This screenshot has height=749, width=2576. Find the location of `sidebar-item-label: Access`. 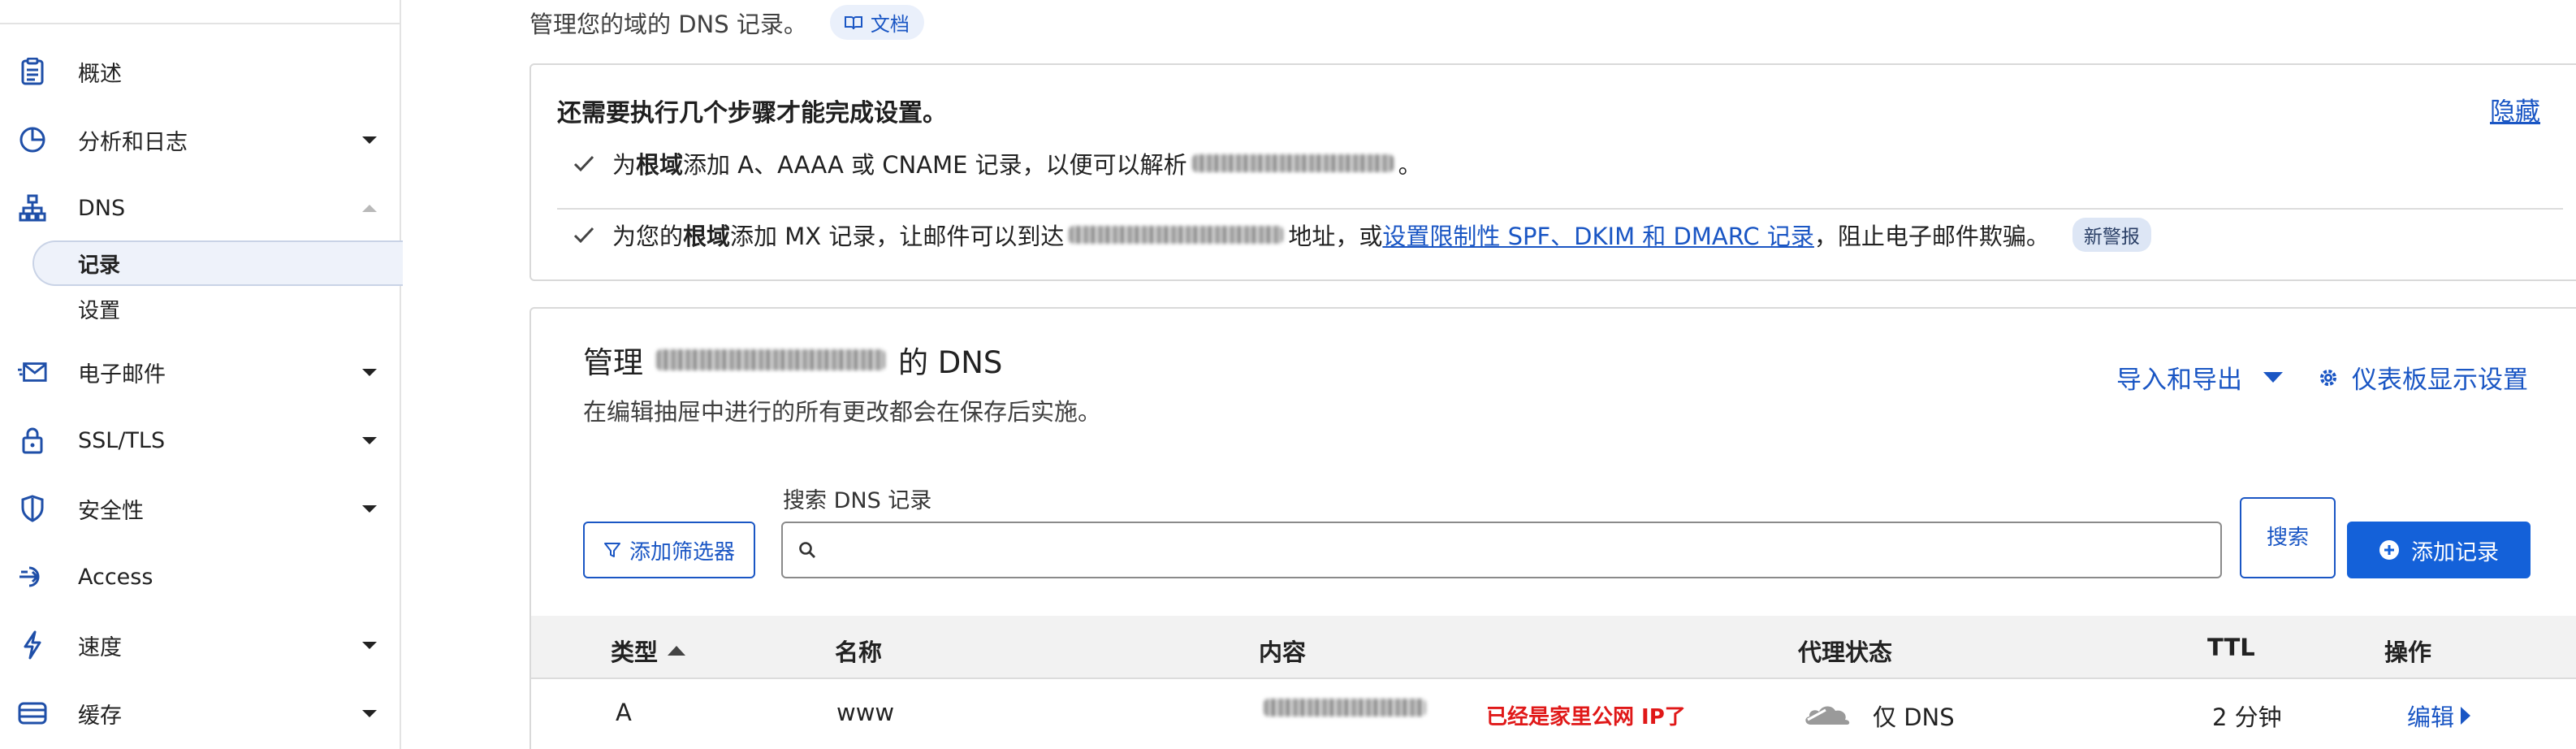

sidebar-item-label: Access is located at coordinates (116, 577).